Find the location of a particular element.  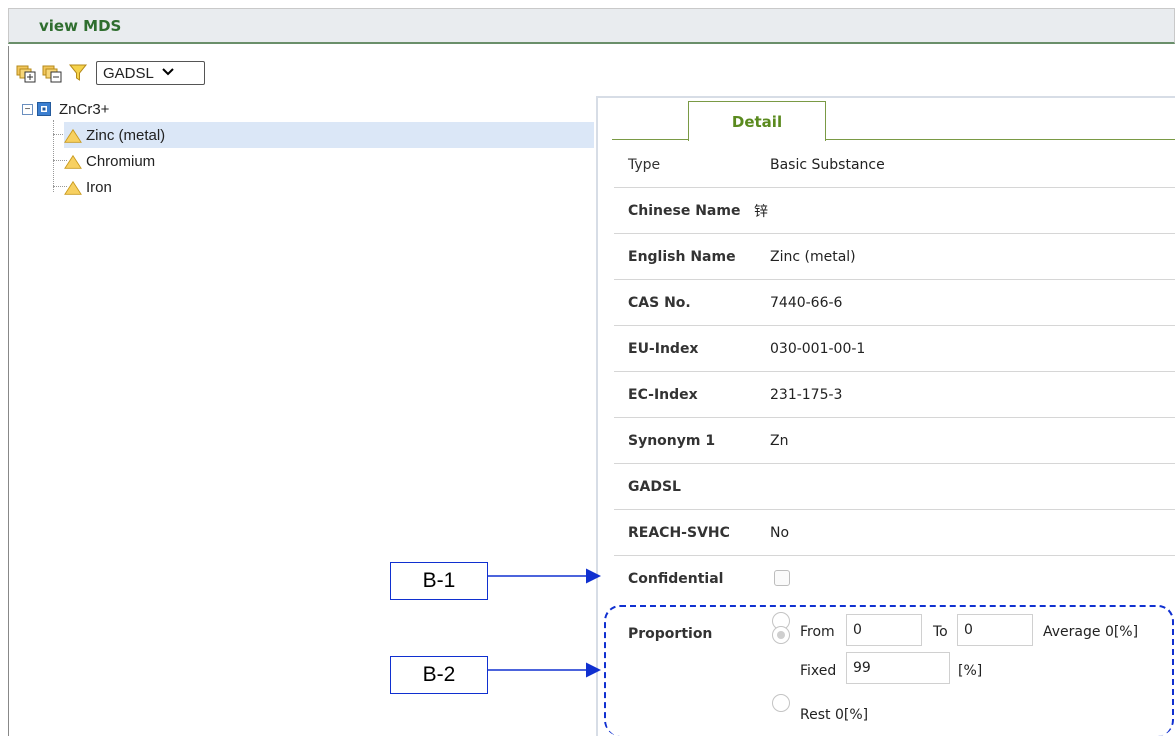

from-input: 0 is located at coordinates (884, 630).